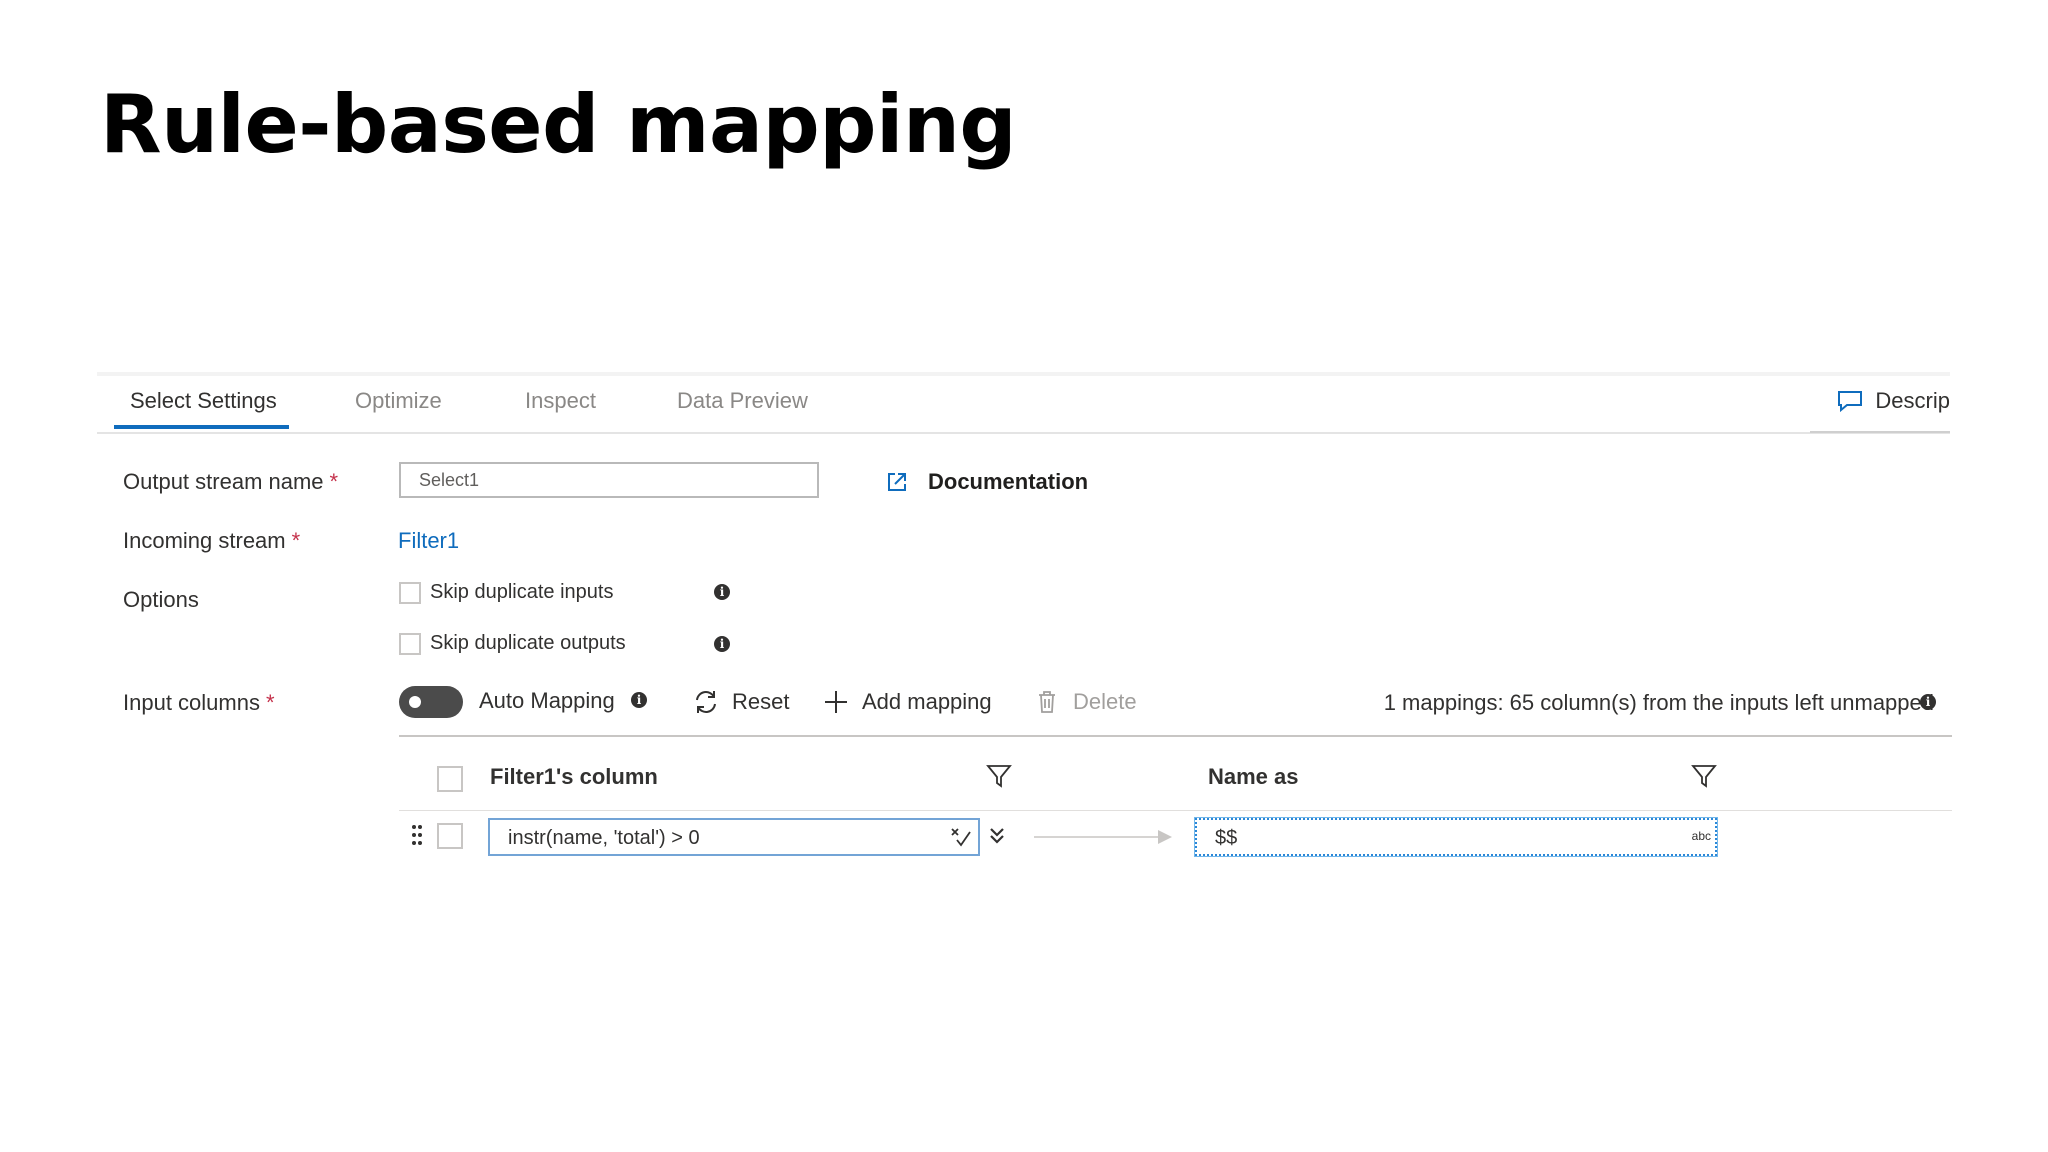 This screenshot has width=2048, height=1152. I want to click on description-divider, so click(1880, 432).